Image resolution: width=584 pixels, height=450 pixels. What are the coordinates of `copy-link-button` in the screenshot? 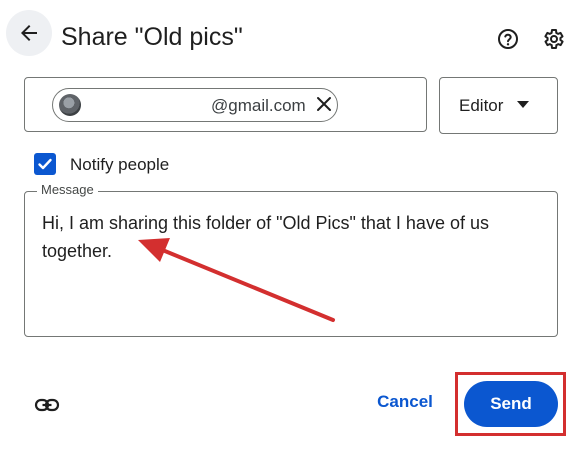 It's located at (47, 405).